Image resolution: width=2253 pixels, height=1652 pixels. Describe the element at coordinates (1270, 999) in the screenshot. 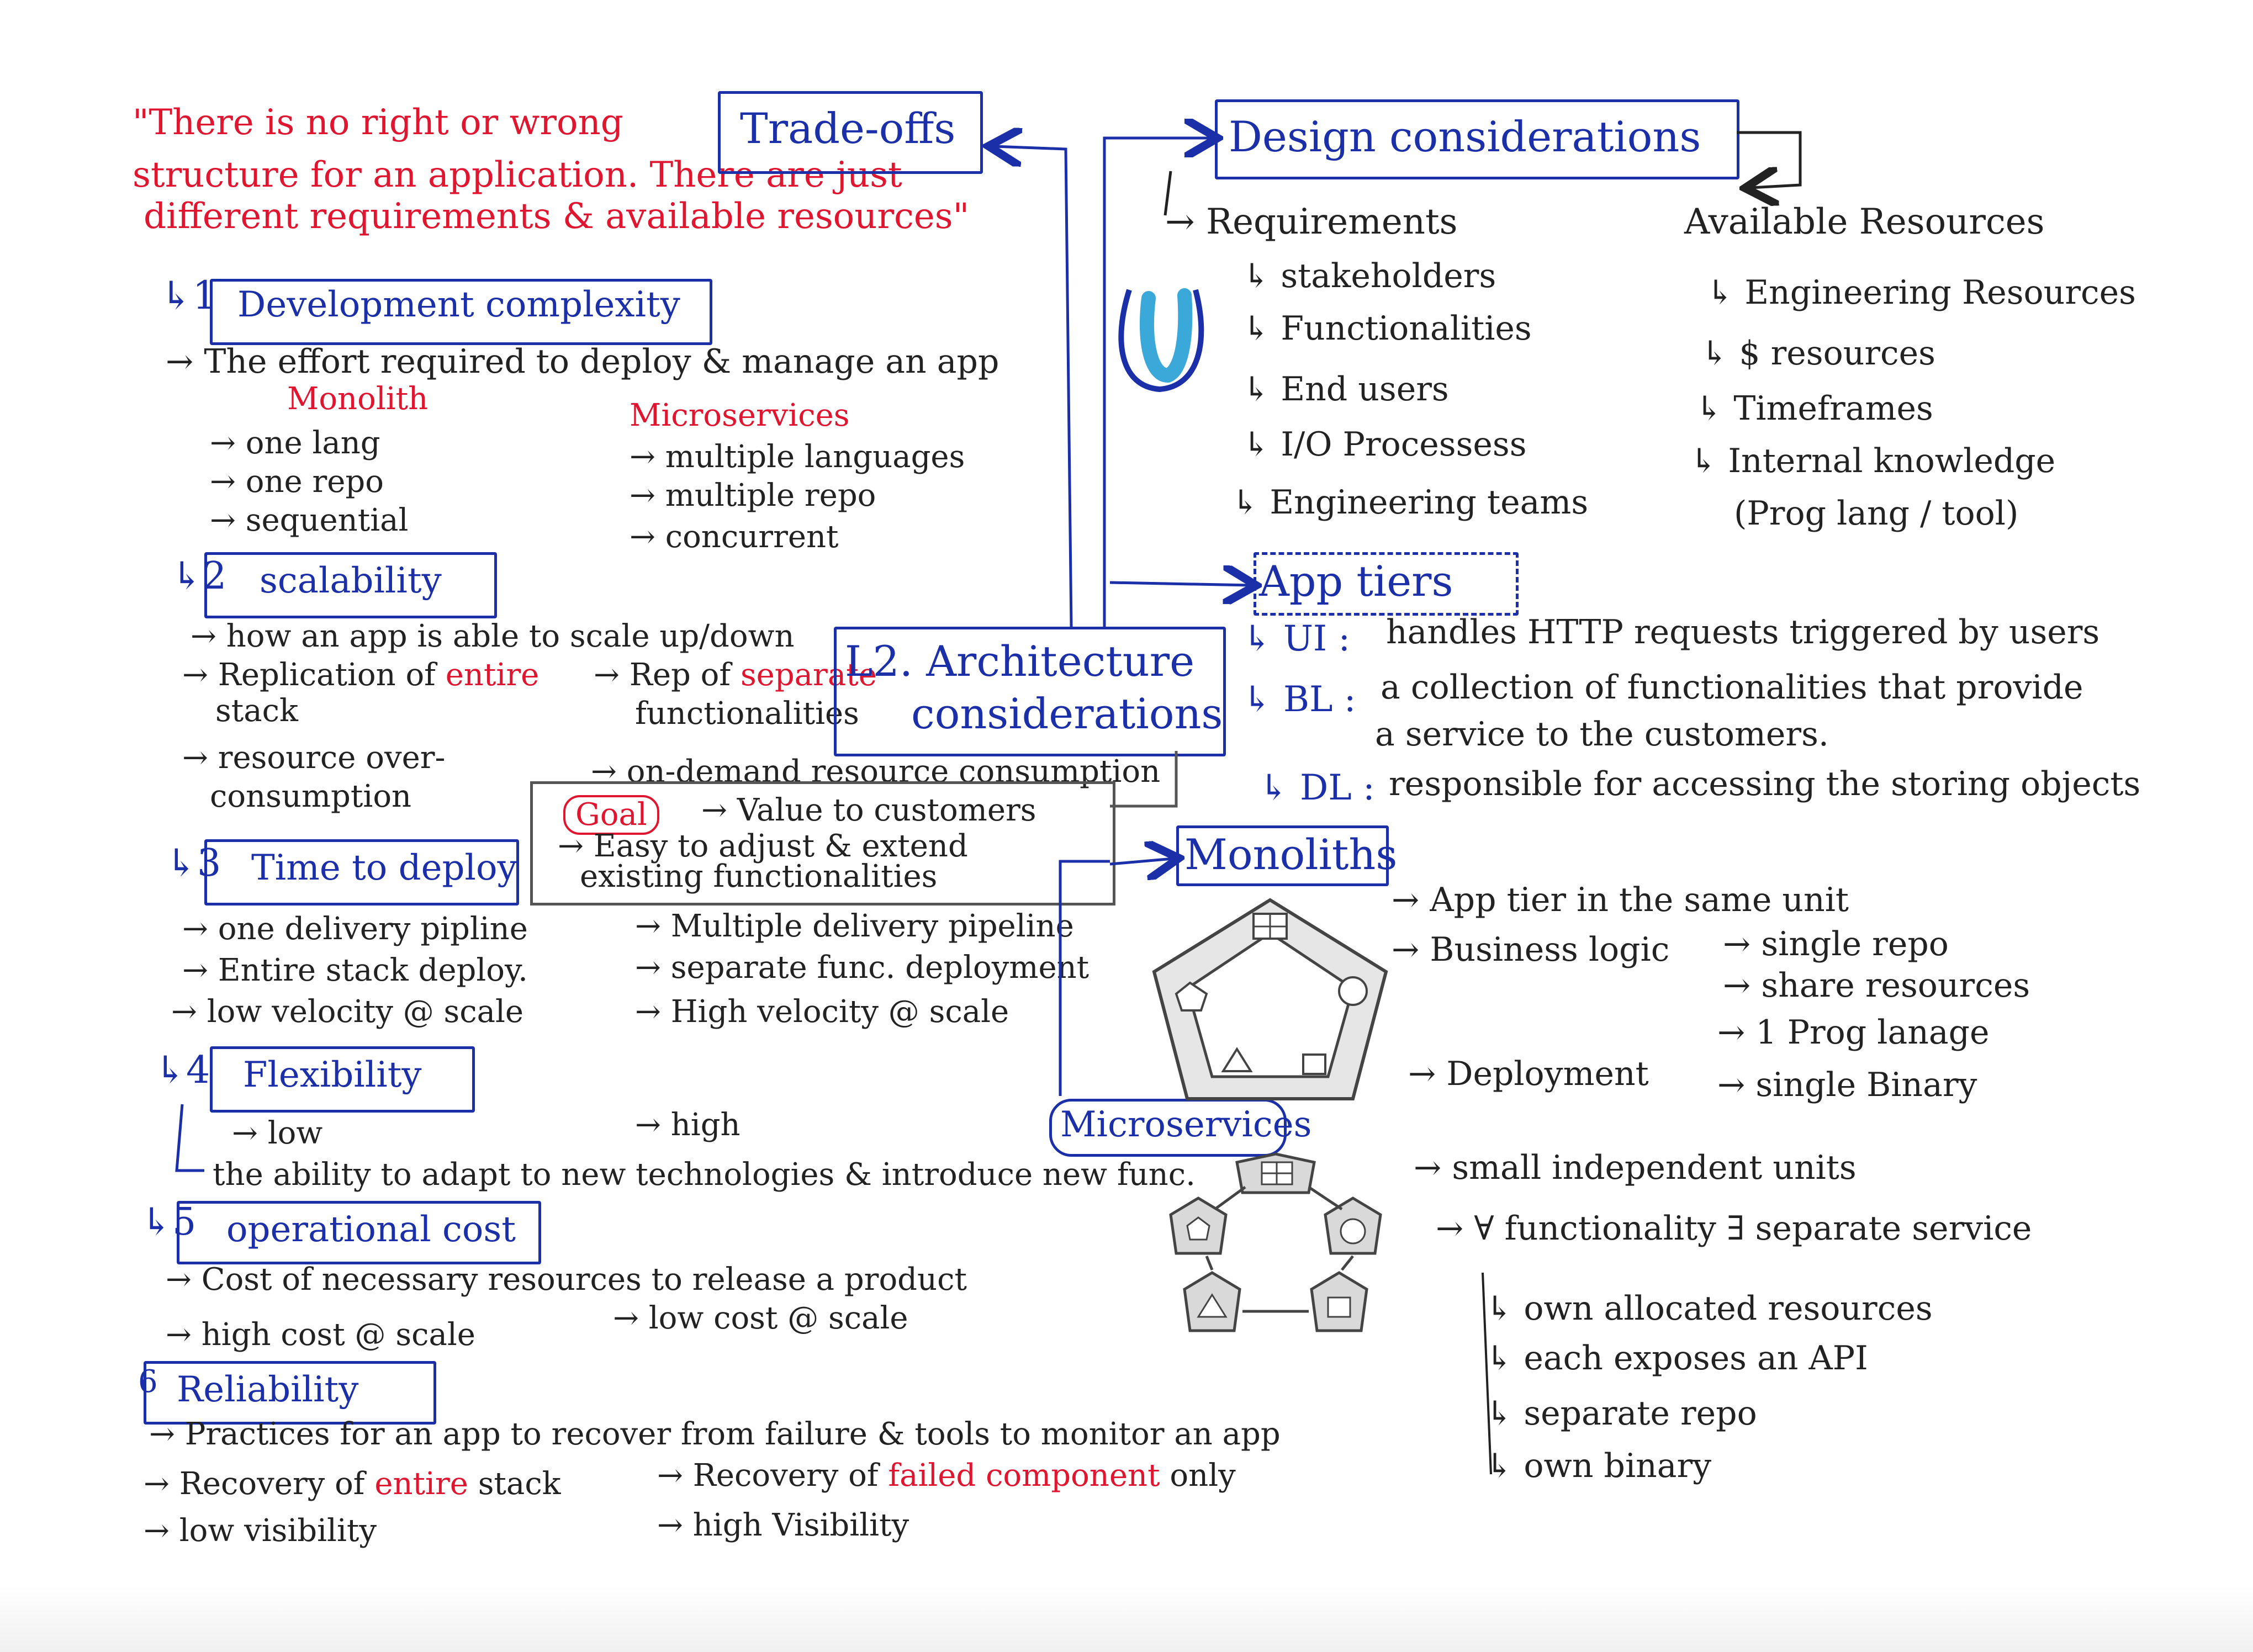

I see `monolith-pentagon-icon` at that location.